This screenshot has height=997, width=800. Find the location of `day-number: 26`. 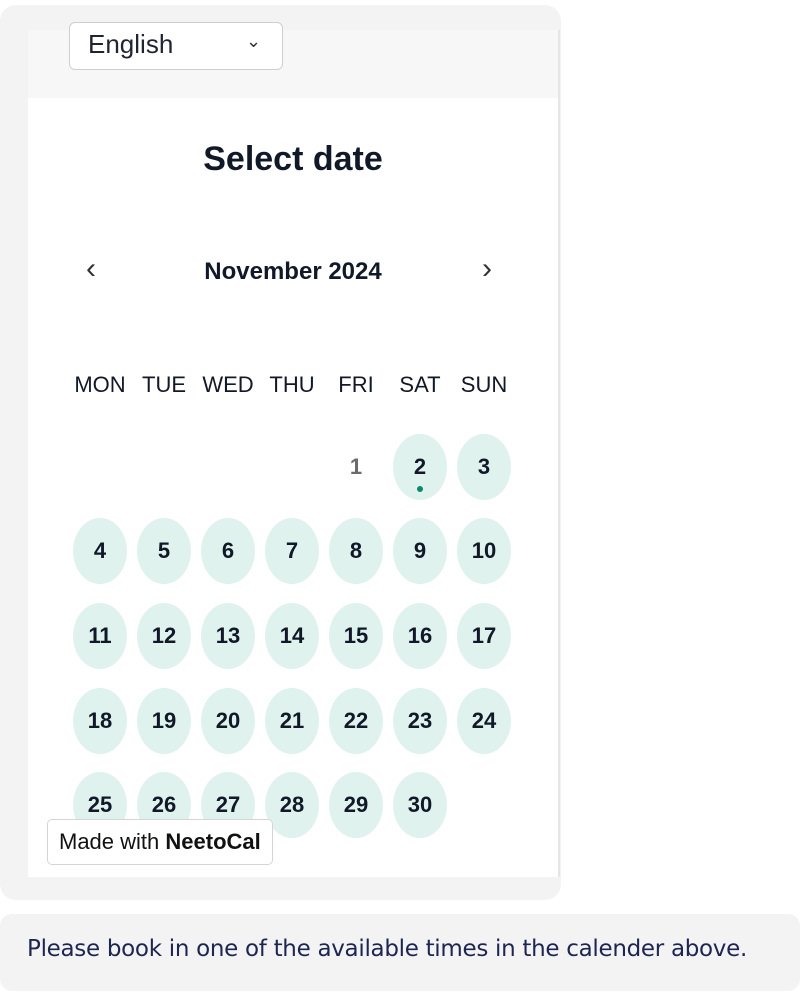

day-number: 26 is located at coordinates (164, 804).